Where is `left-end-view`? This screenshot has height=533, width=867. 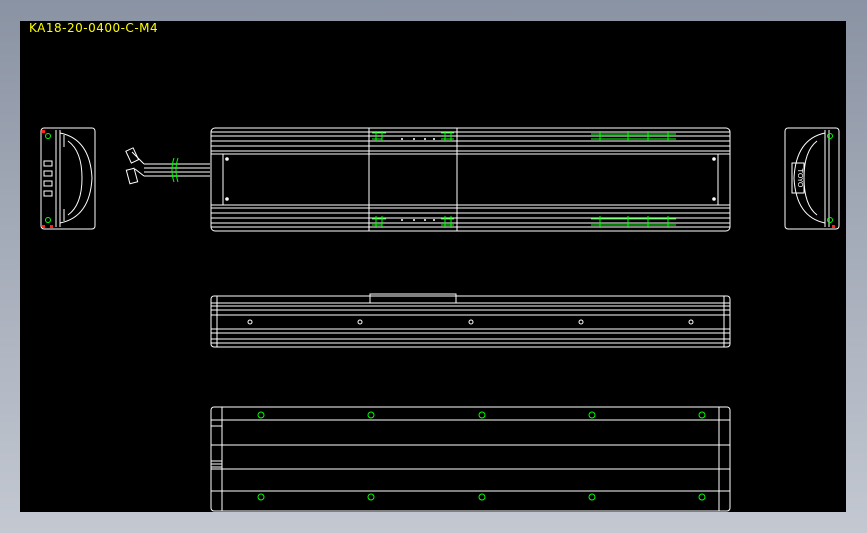 left-end-view is located at coordinates (68, 178).